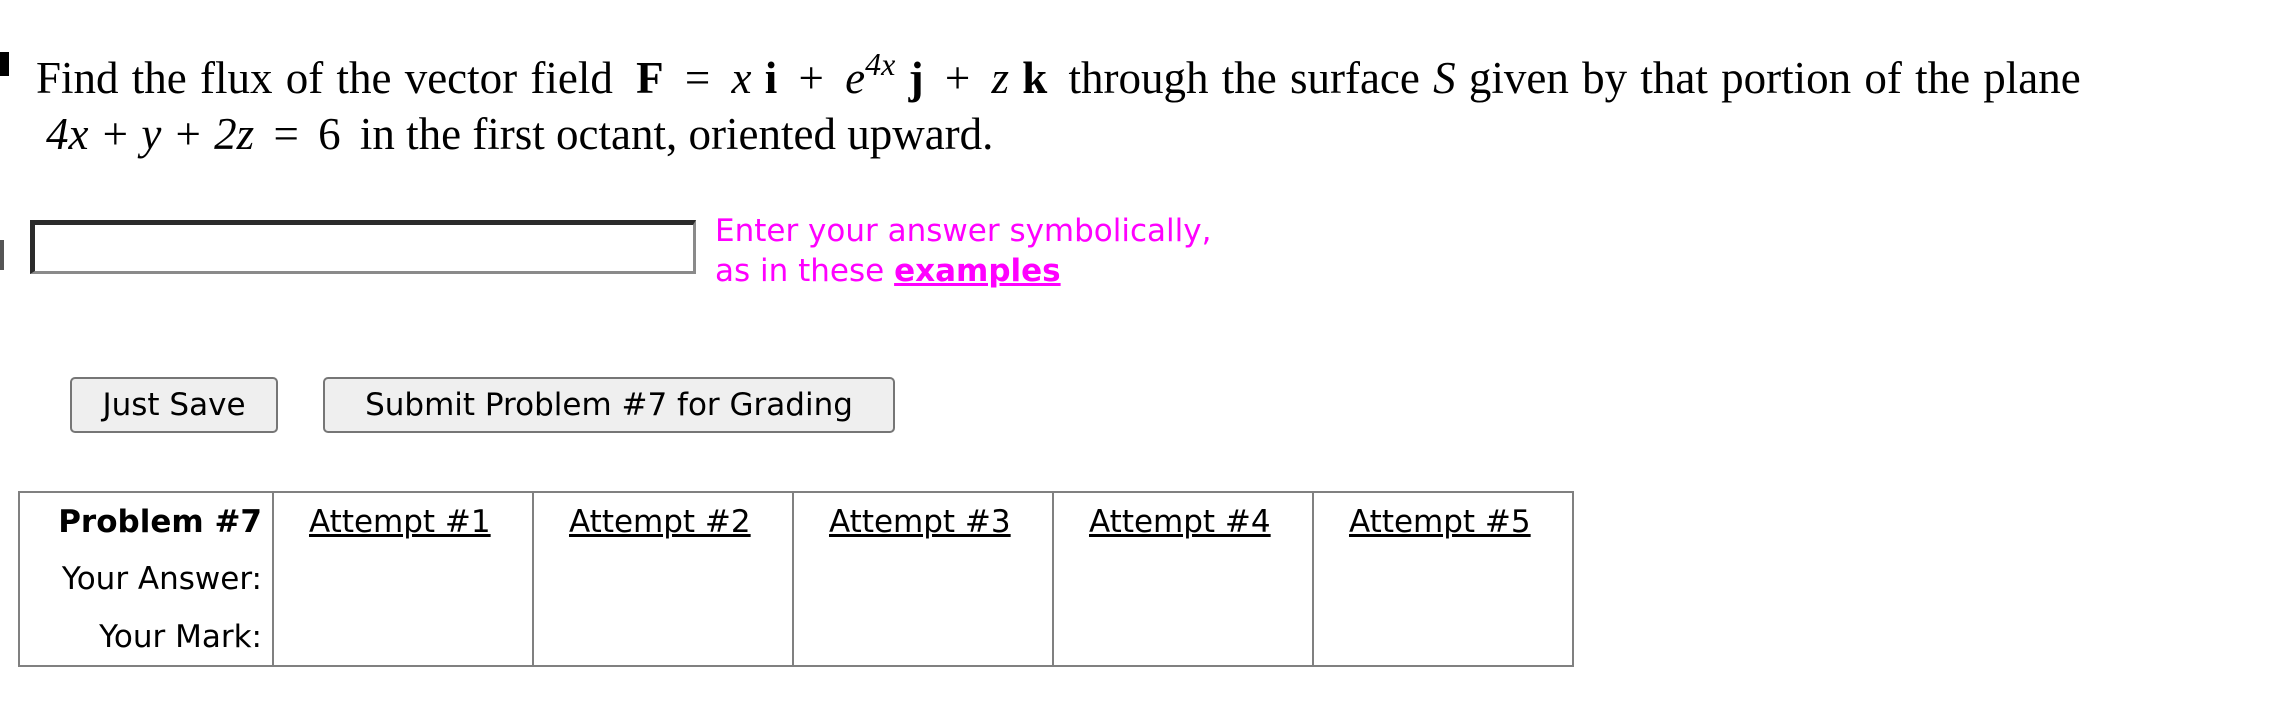 This screenshot has width=2279, height=712. Describe the element at coordinates (1774, 78) in the screenshot. I see `problem-tail-2: given by that portion of the plane` at that location.